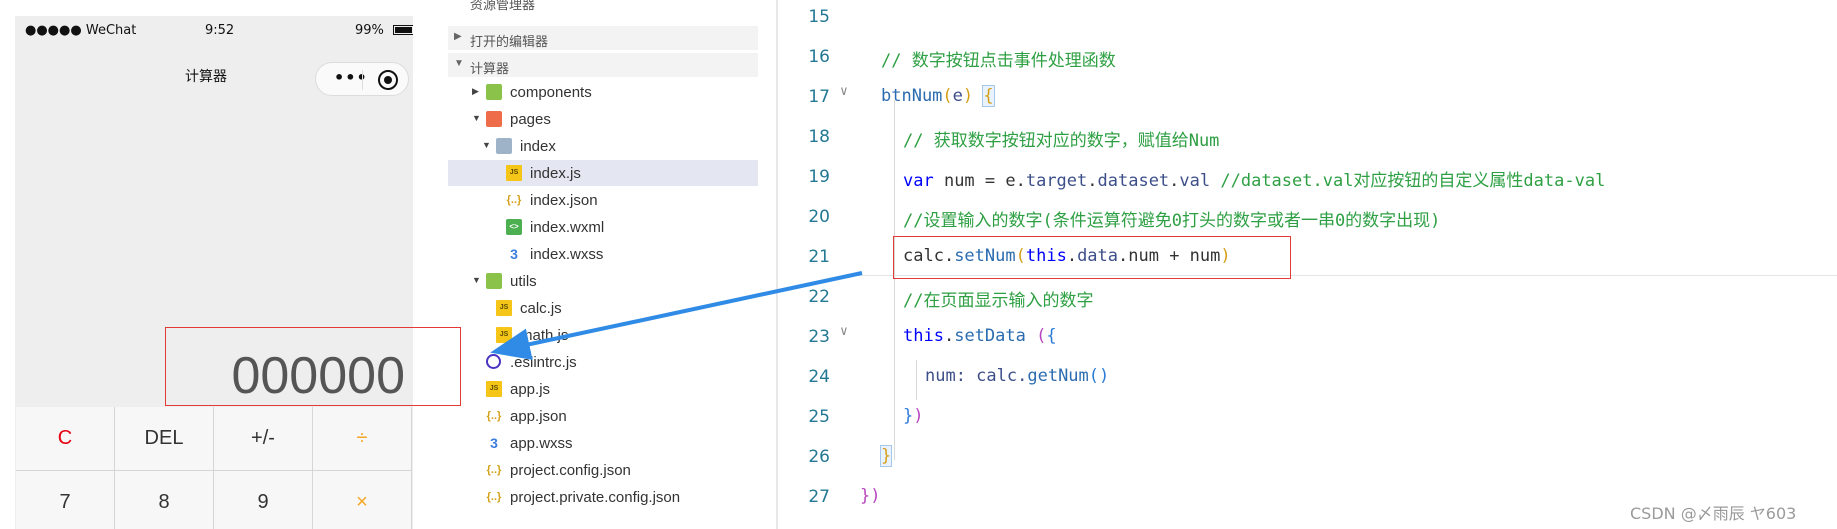 The height and width of the screenshot is (529, 1837). I want to click on code-comment: // 获取数字按钮对应的数字，赋值给Num, so click(1061, 141).